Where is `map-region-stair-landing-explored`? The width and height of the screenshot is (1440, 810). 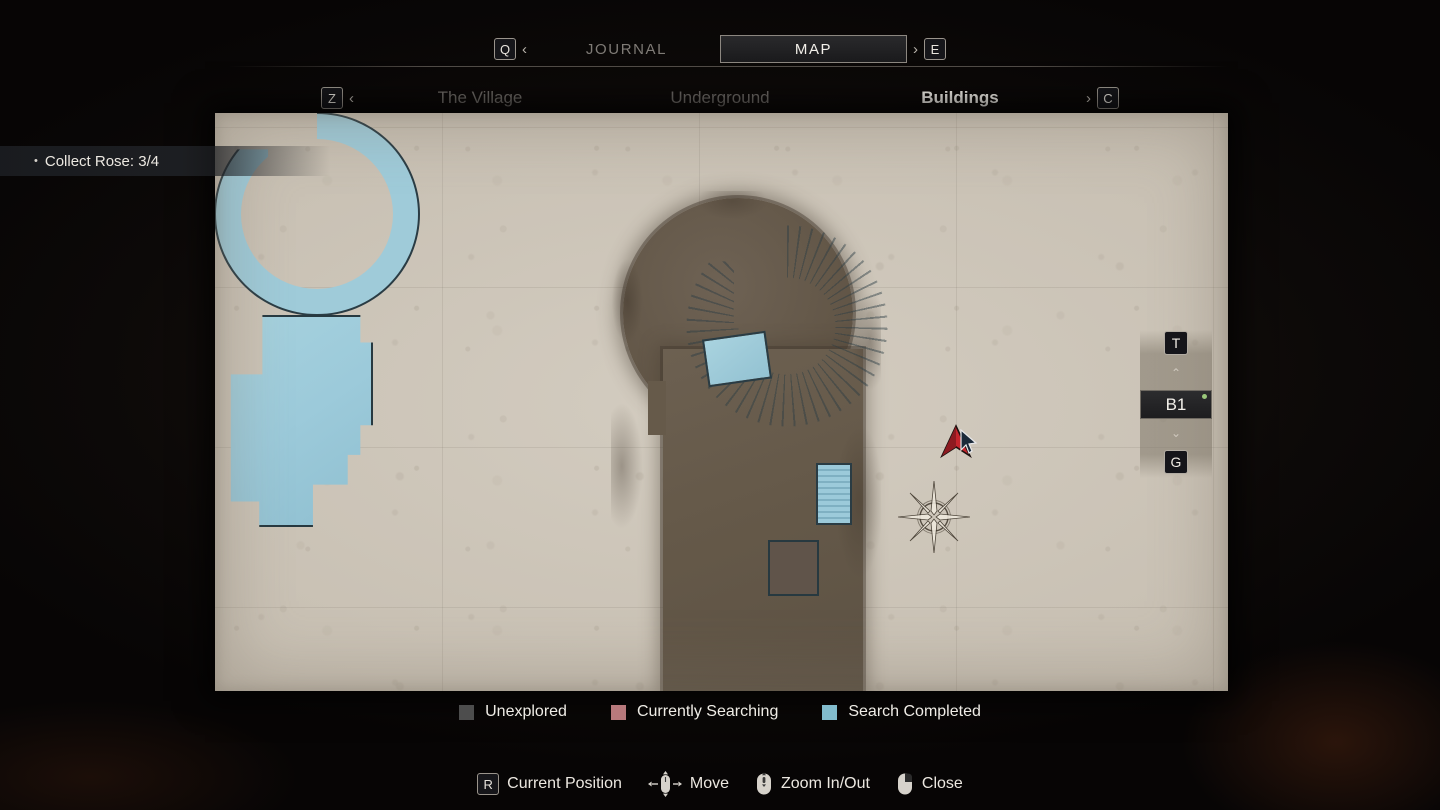
map-region-stair-landing-explored is located at coordinates (737, 359).